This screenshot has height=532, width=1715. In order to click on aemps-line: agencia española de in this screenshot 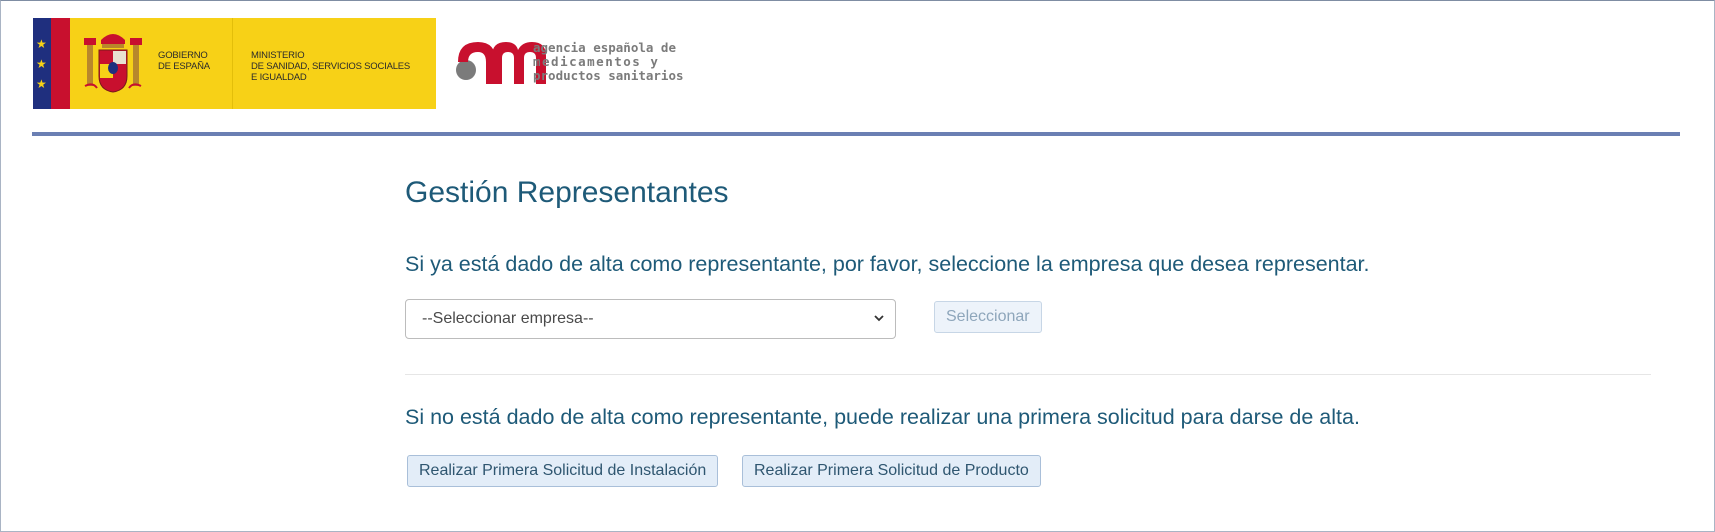, I will do `click(604, 47)`.